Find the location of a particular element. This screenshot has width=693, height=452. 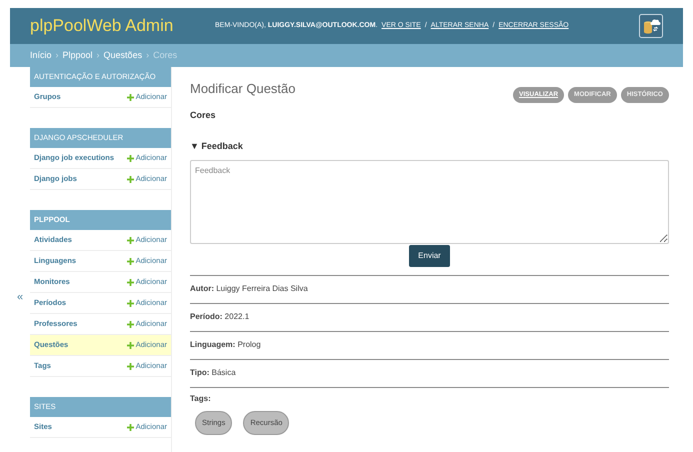

detail-text: Autor: Luiggy Ferreira Dias Silva is located at coordinates (249, 289).